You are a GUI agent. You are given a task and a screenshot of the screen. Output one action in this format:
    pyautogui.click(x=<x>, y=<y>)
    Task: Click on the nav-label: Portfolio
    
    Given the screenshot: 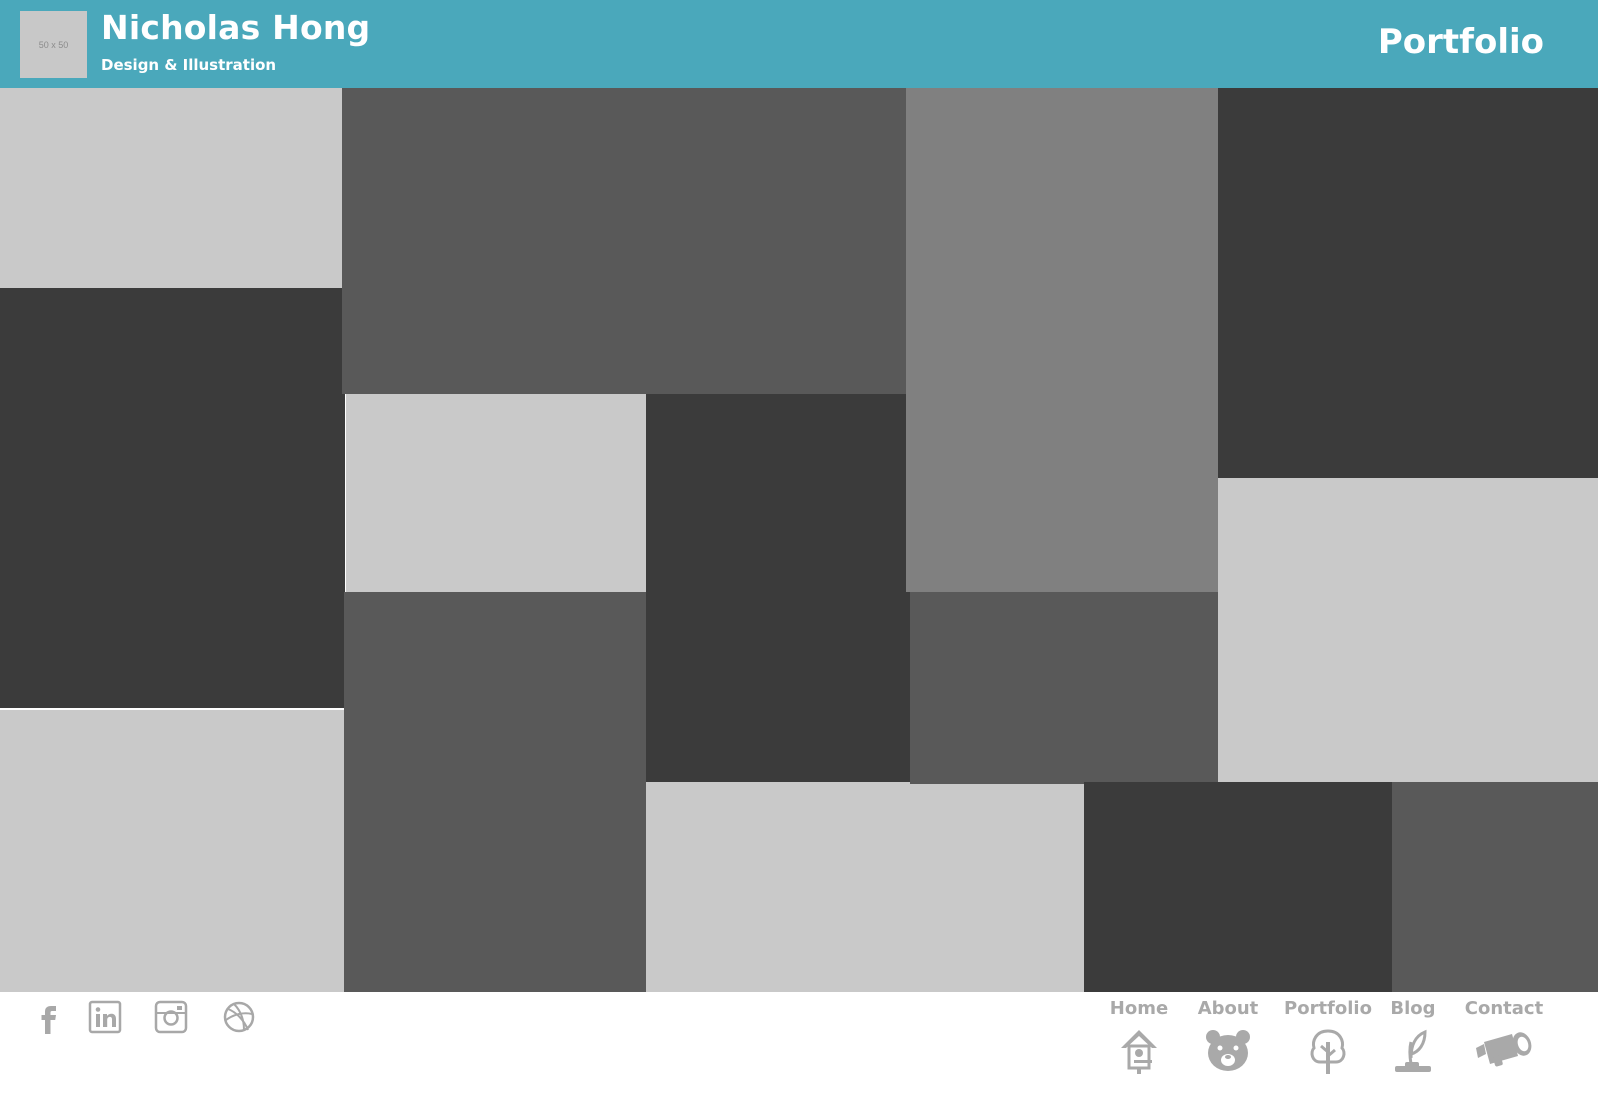 What is the action you would take?
    pyautogui.click(x=1328, y=1008)
    